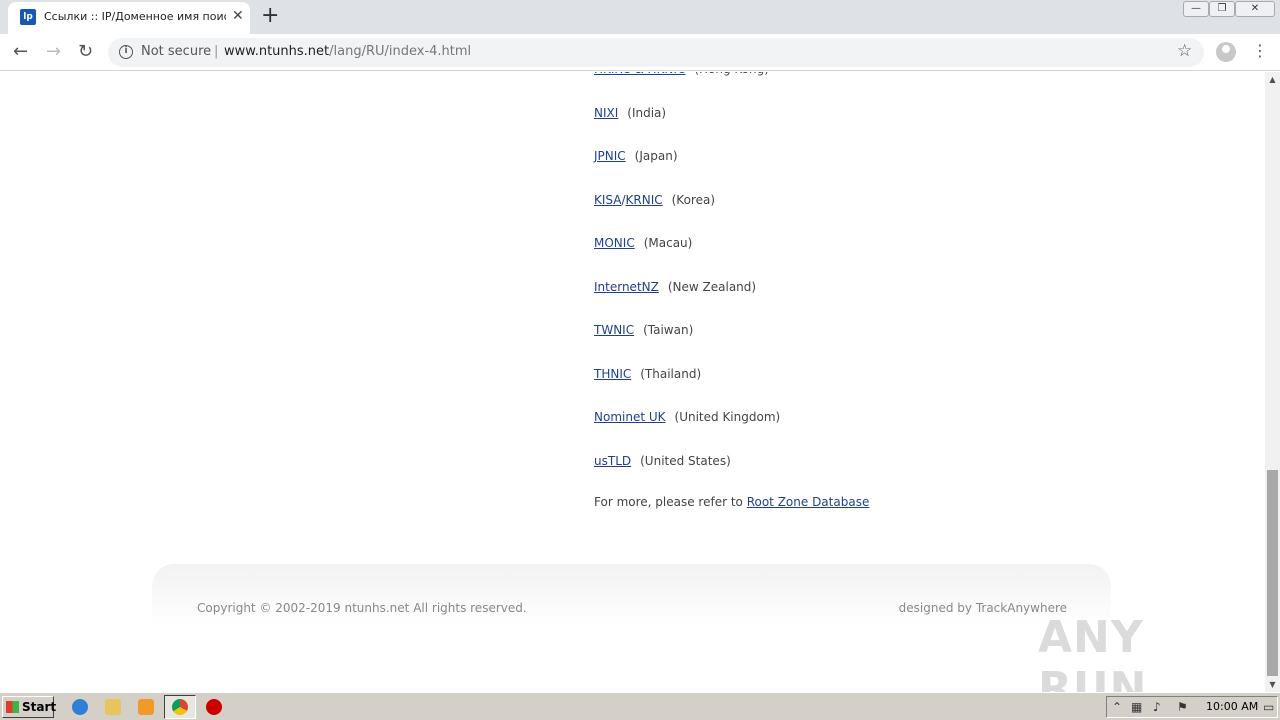 Image resolution: width=1280 pixels, height=720 pixels. Describe the element at coordinates (727, 417) in the screenshot. I see `registry-country: (United Kingdom)` at that location.